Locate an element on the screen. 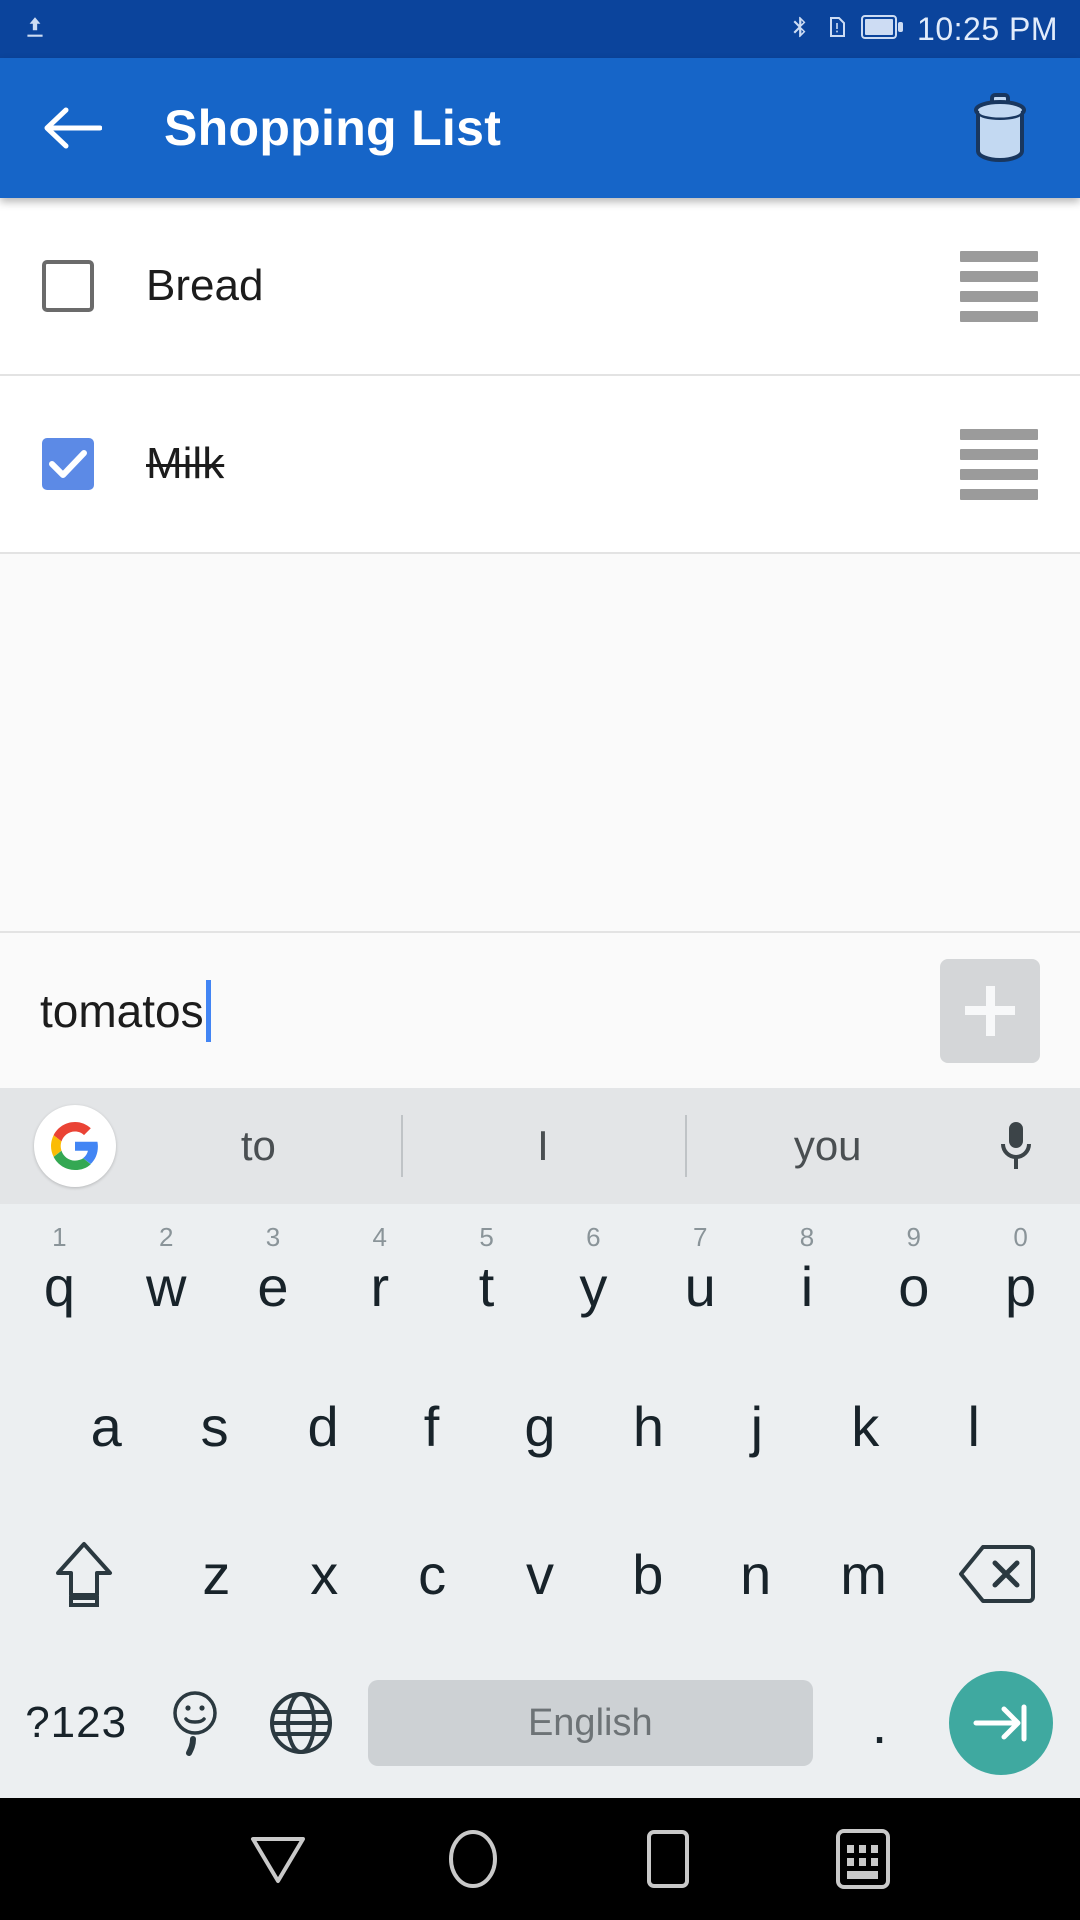 The height and width of the screenshot is (1920, 1080). google-logo-icon is located at coordinates (75, 1146).